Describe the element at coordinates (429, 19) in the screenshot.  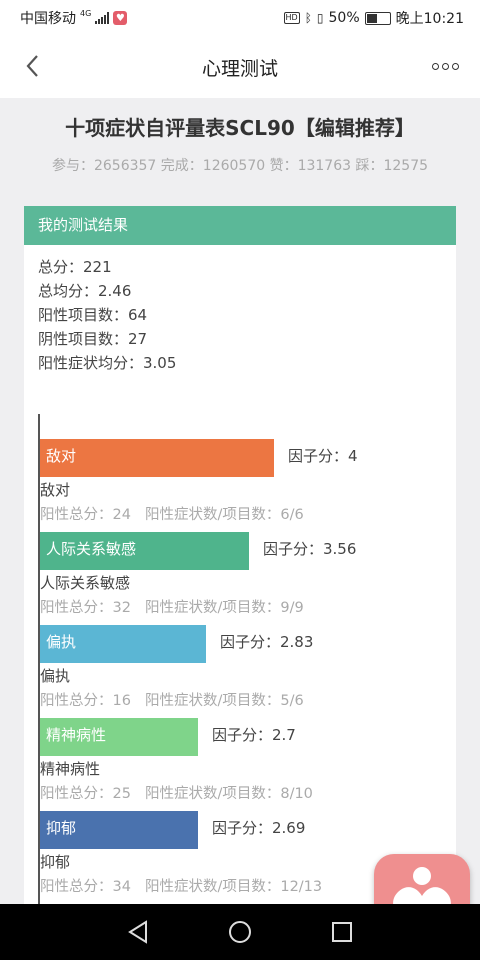
I see `clock: 晚上10:21` at that location.